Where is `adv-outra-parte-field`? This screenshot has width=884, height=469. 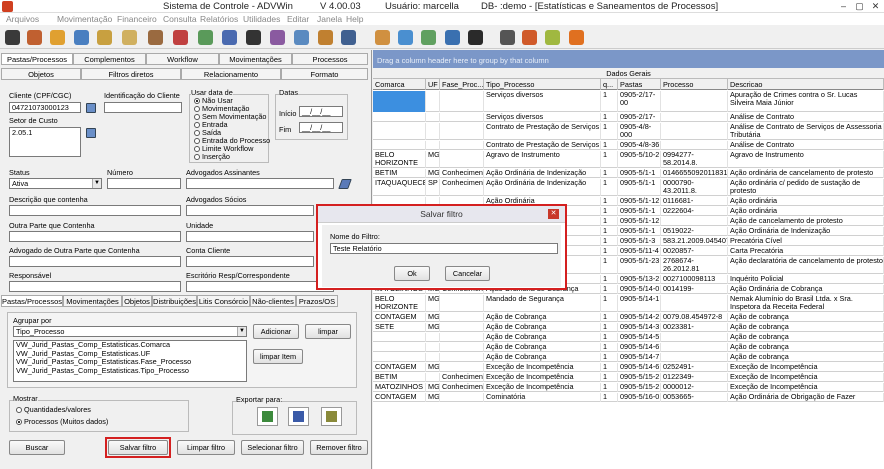
adv-outra-parte-field is located at coordinates (95, 261).